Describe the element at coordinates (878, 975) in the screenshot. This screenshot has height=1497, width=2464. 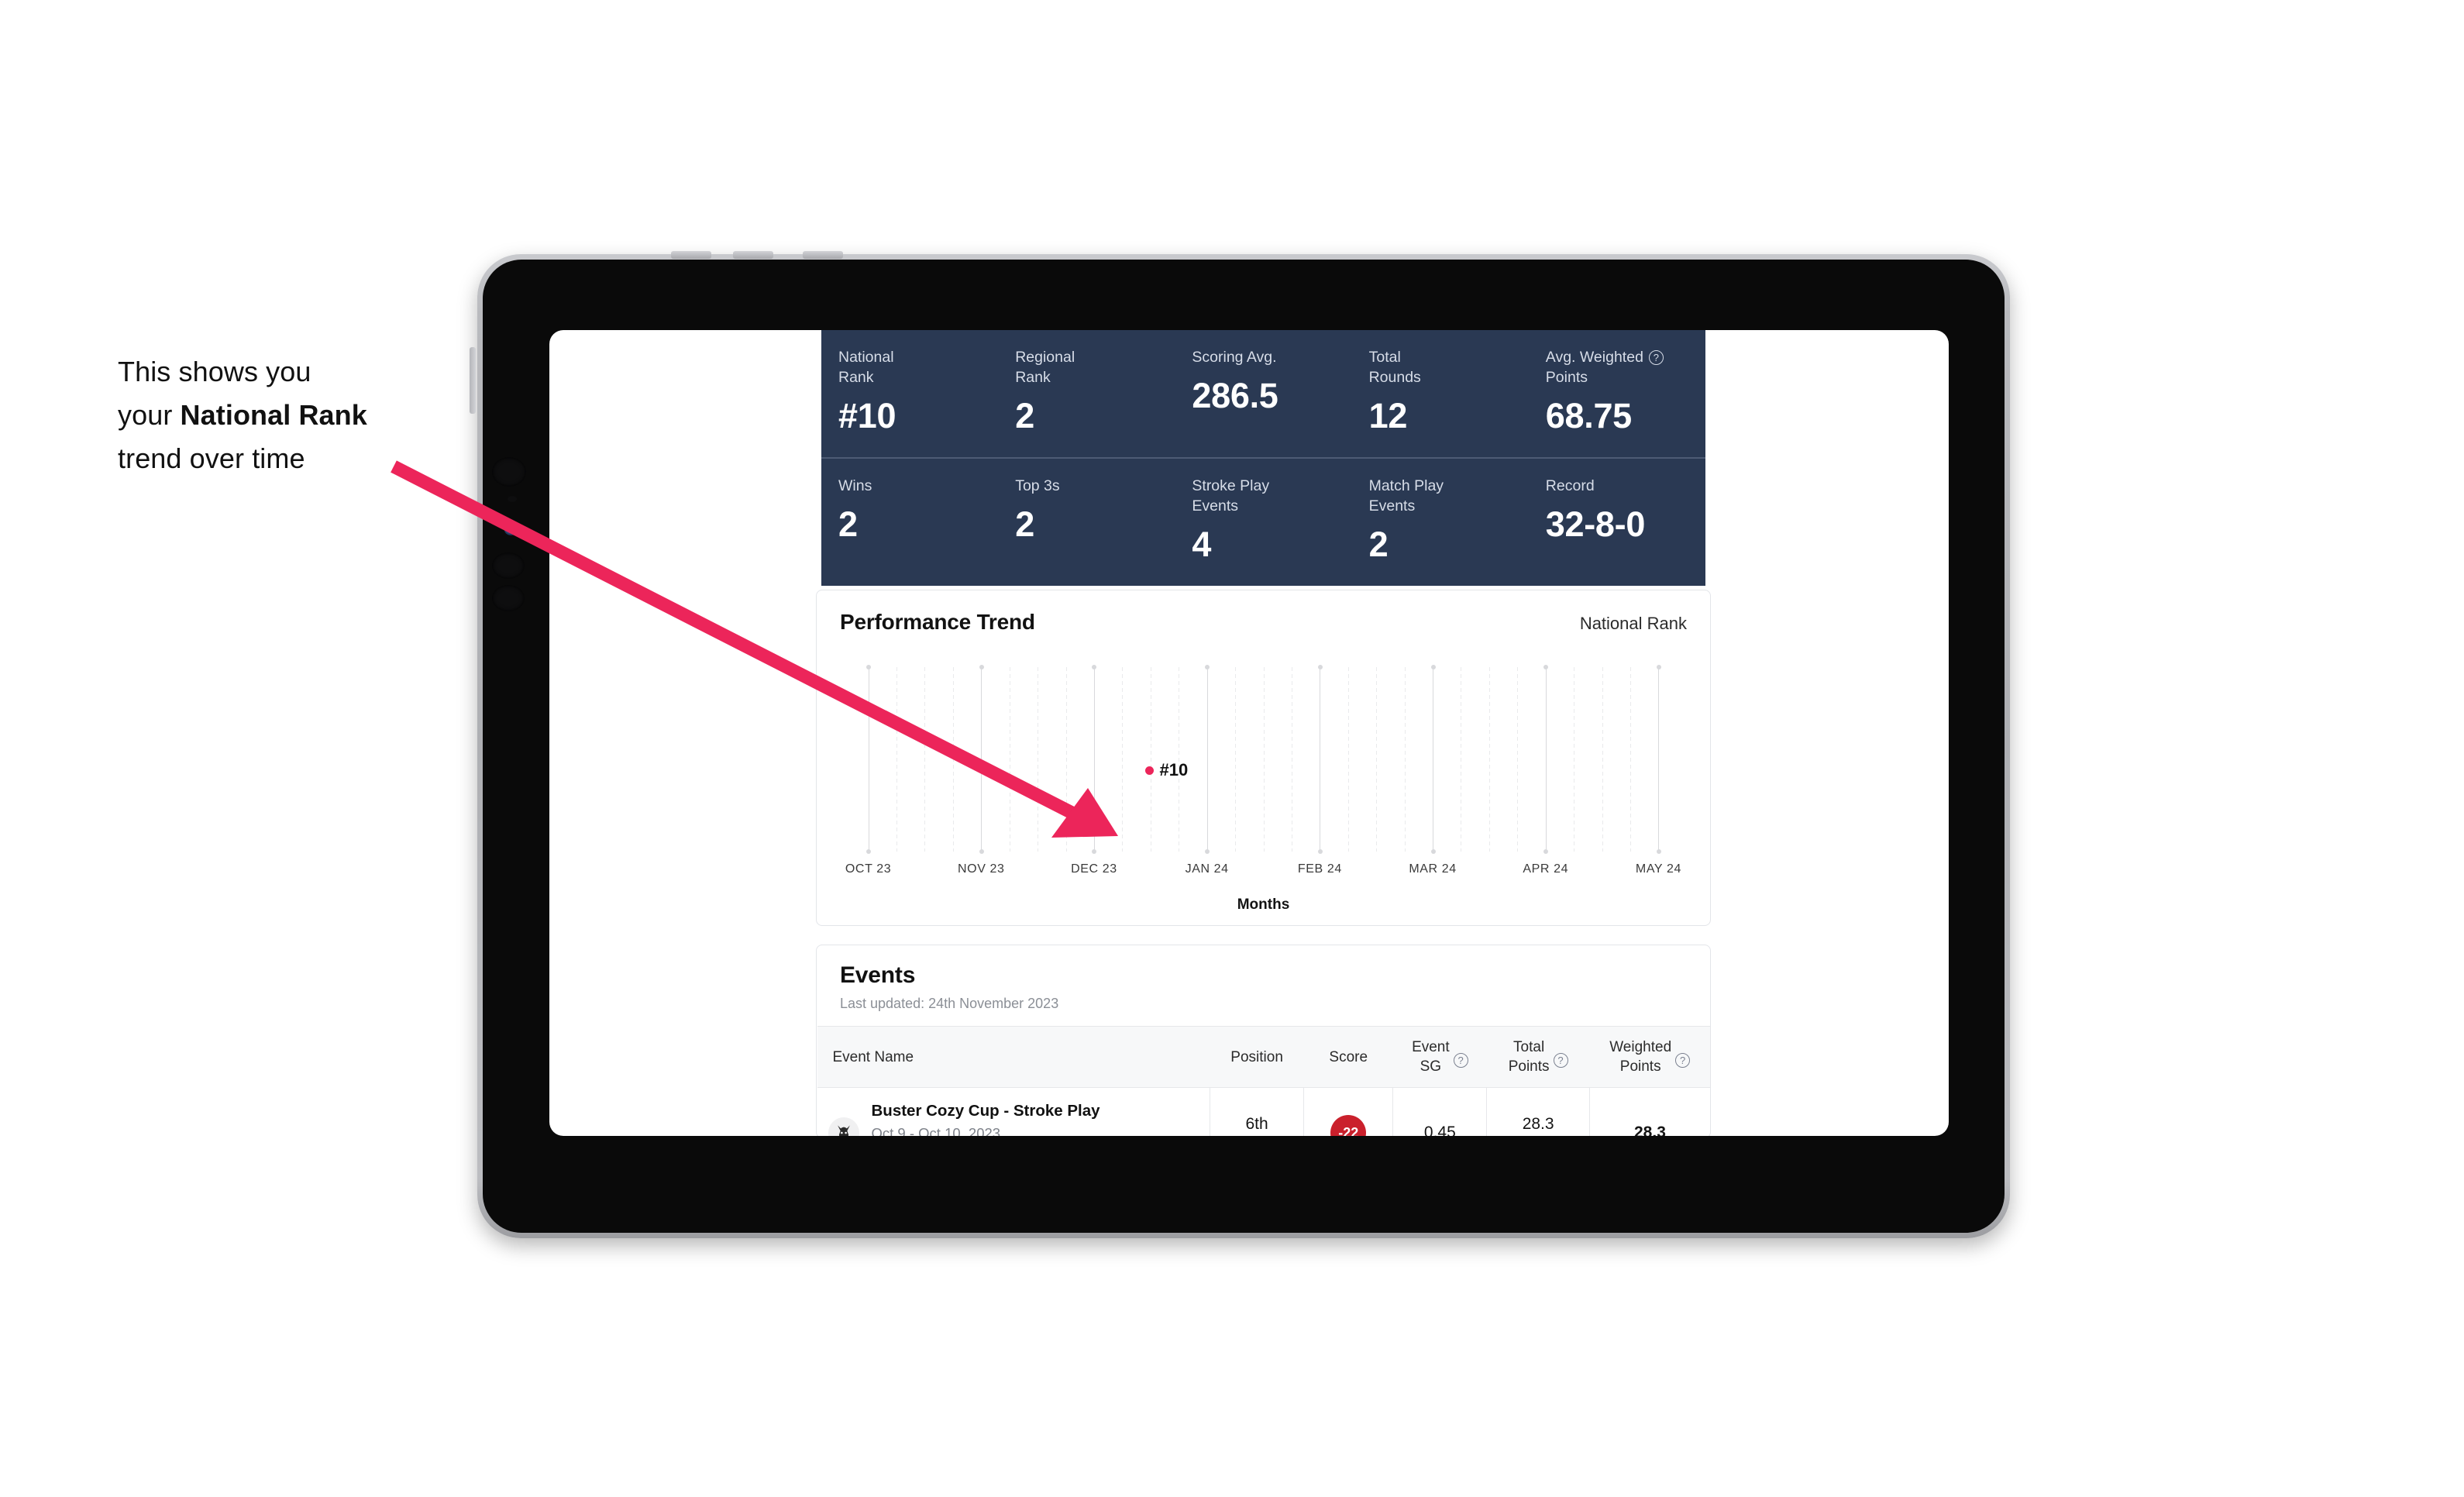
I see `events-title: Events` at that location.